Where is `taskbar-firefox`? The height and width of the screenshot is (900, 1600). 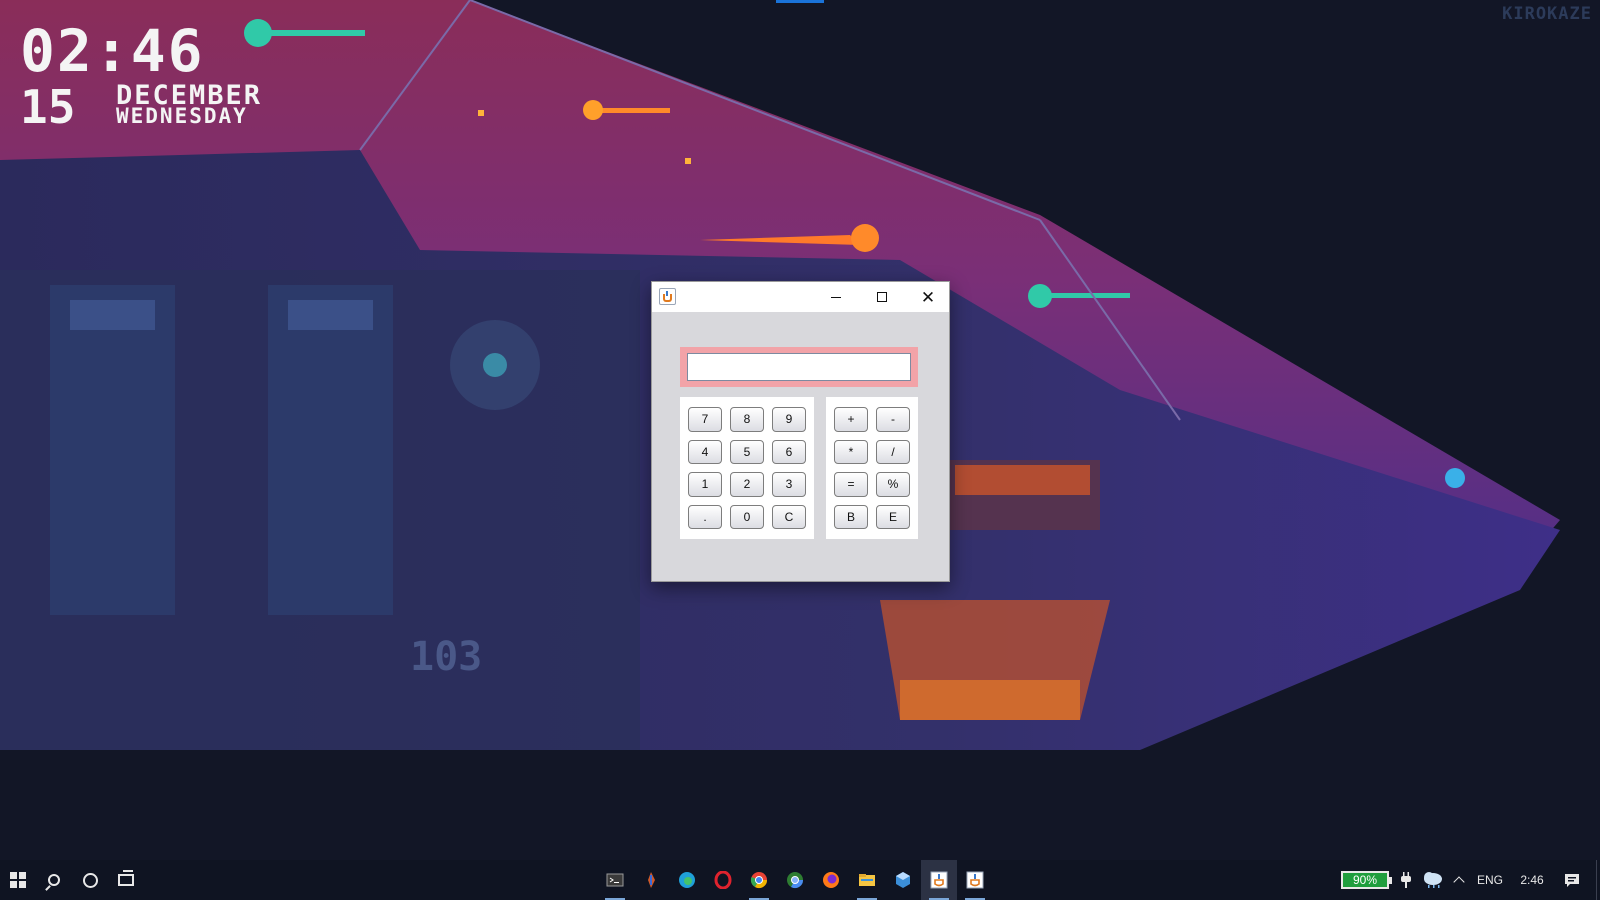
taskbar-firefox is located at coordinates (831, 880).